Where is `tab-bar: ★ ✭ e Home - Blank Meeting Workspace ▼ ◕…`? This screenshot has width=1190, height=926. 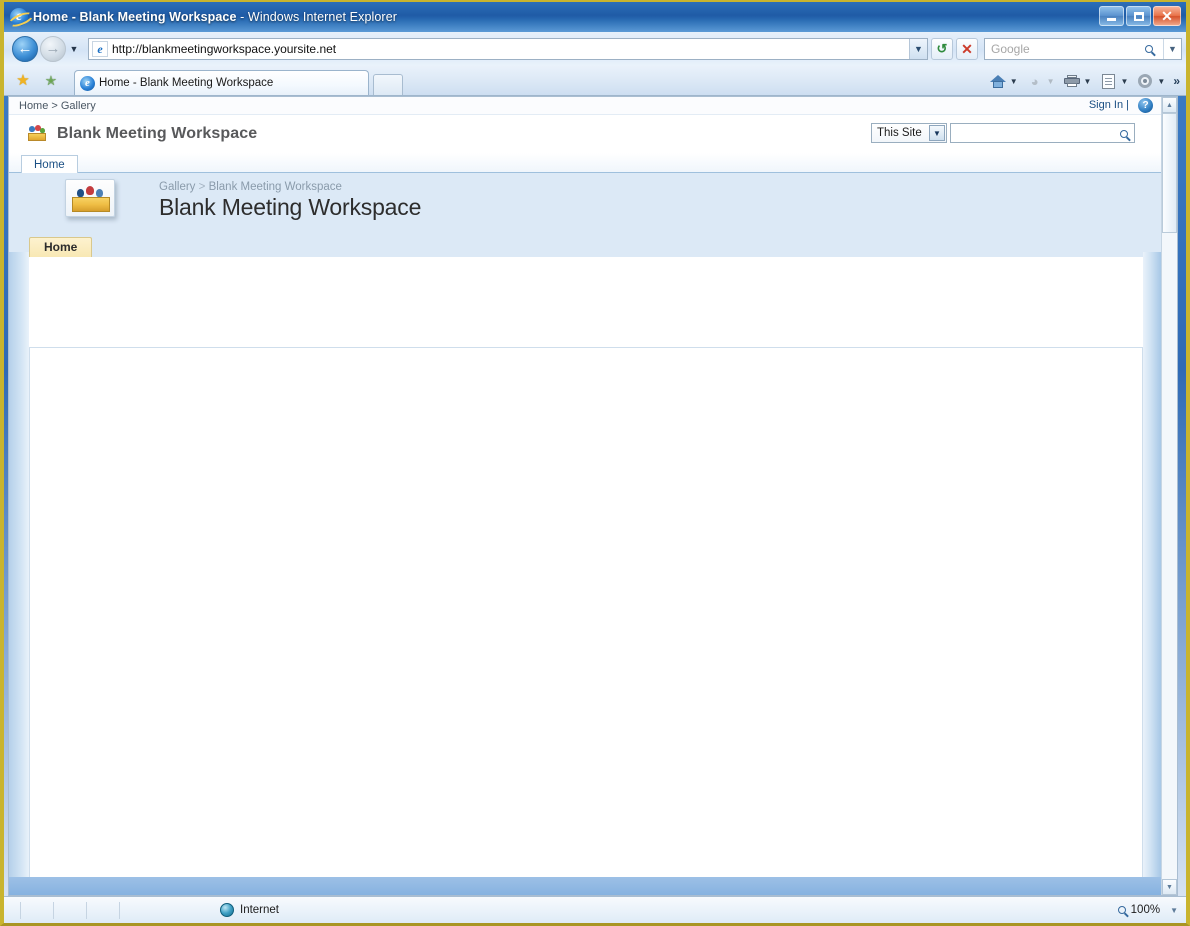 tab-bar: ★ ✭ e Home - Blank Meeting Workspace ▼ ◕… is located at coordinates (595, 80).